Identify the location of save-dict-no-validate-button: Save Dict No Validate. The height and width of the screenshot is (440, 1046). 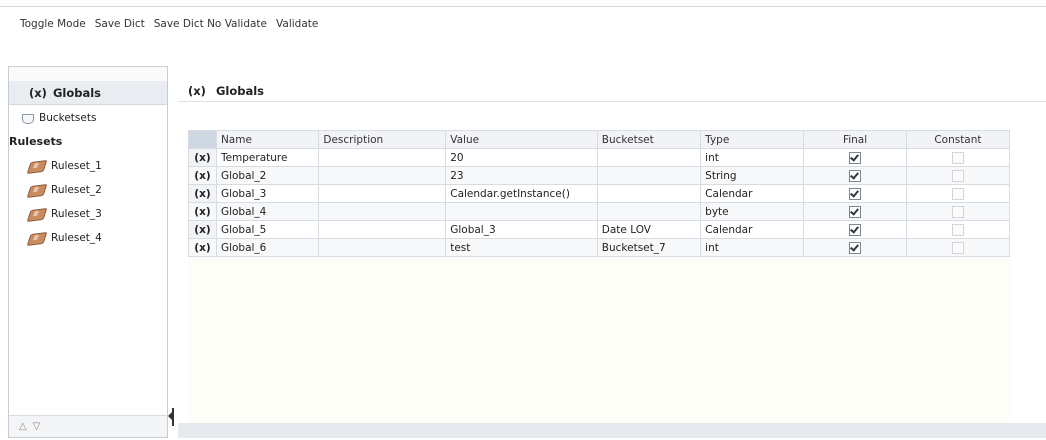
(210, 27).